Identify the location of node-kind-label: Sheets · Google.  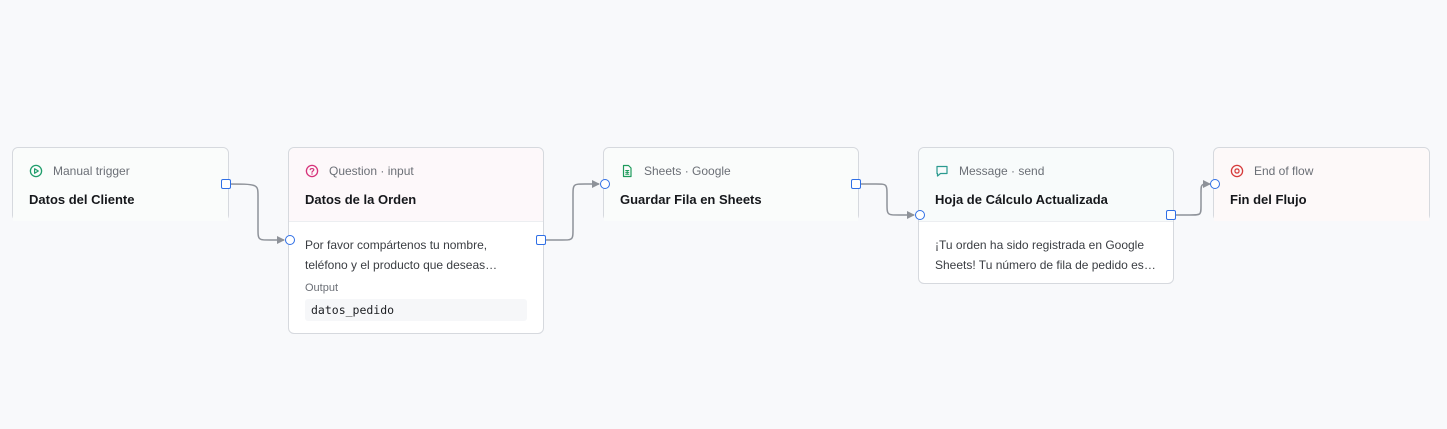
(687, 171).